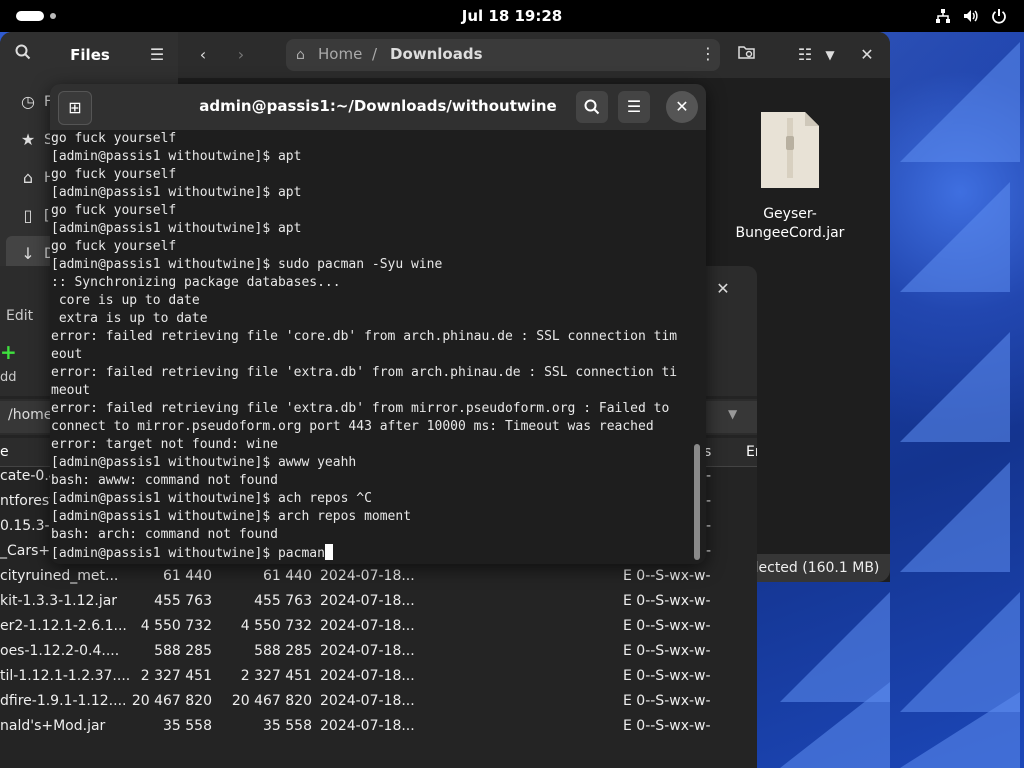 This screenshot has height=768, width=1024. Describe the element at coordinates (27, 501) in the screenshot. I see `row-name: ntforest` at that location.